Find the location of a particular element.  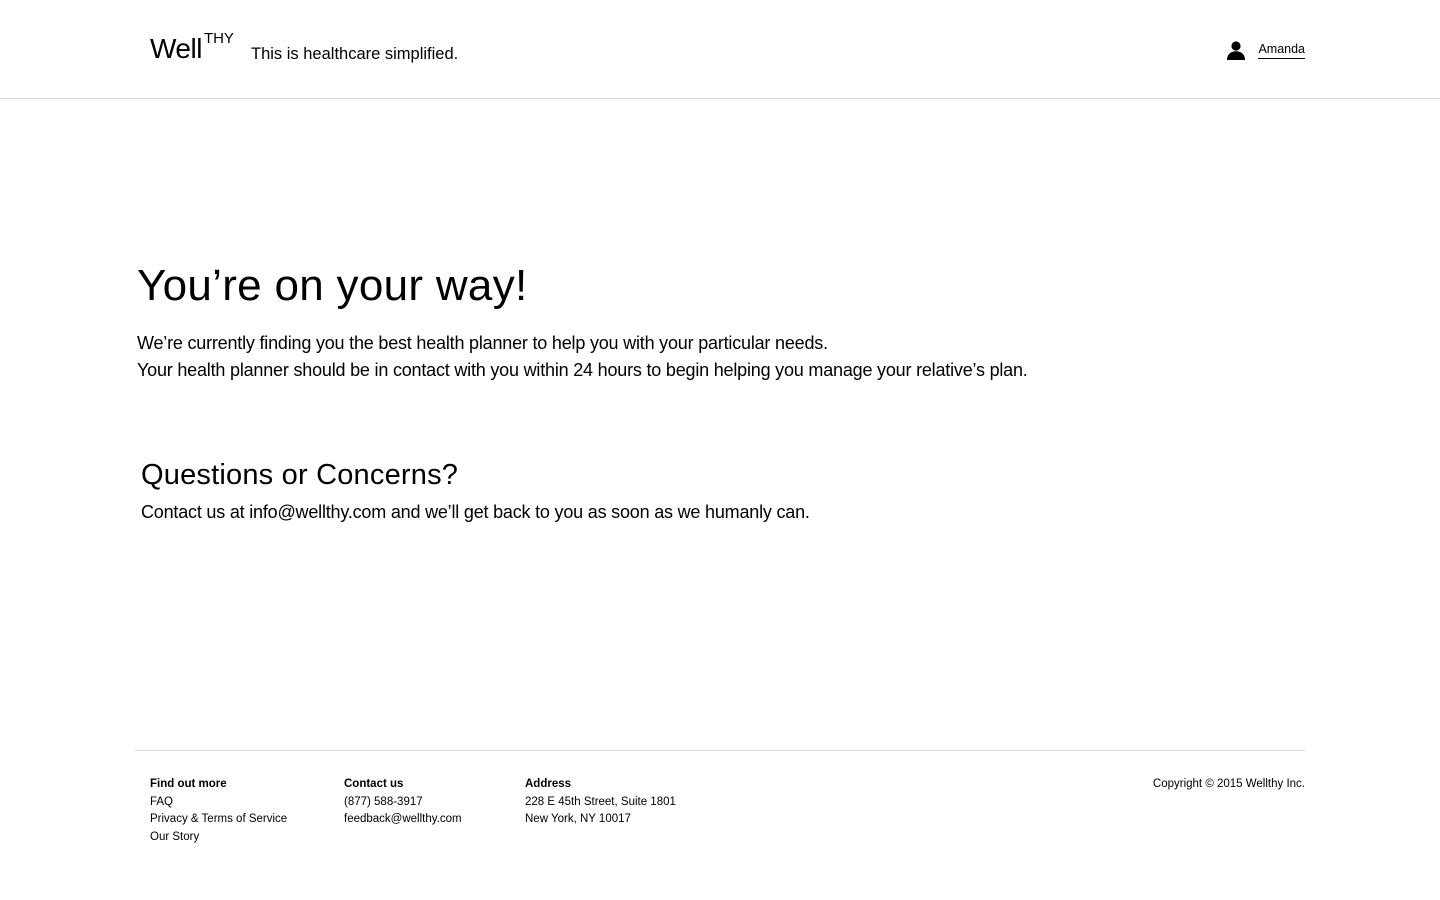

user-name-link: Amanda is located at coordinates (1281, 50).